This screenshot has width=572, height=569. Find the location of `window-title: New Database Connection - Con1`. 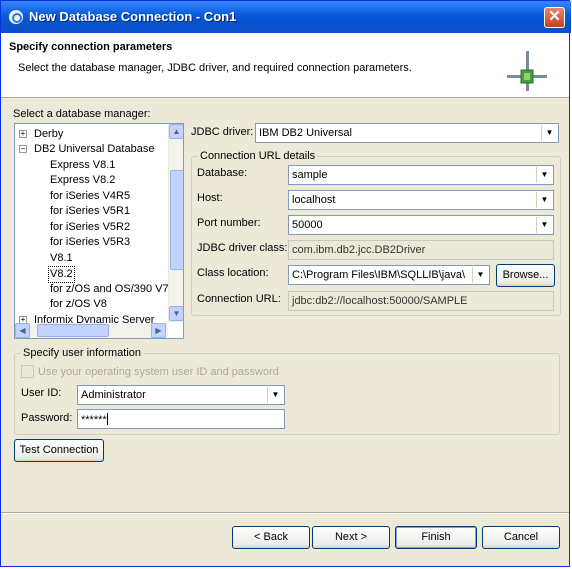

window-title: New Database Connection - Con1 is located at coordinates (133, 16).